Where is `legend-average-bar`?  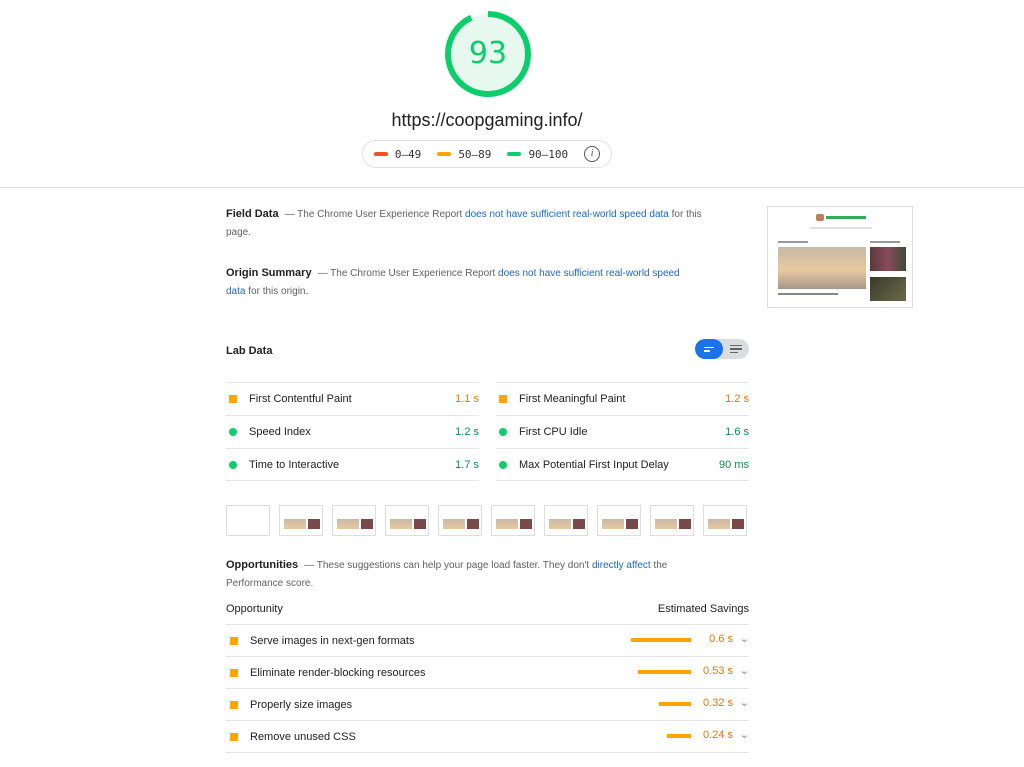 legend-average-bar is located at coordinates (444, 154).